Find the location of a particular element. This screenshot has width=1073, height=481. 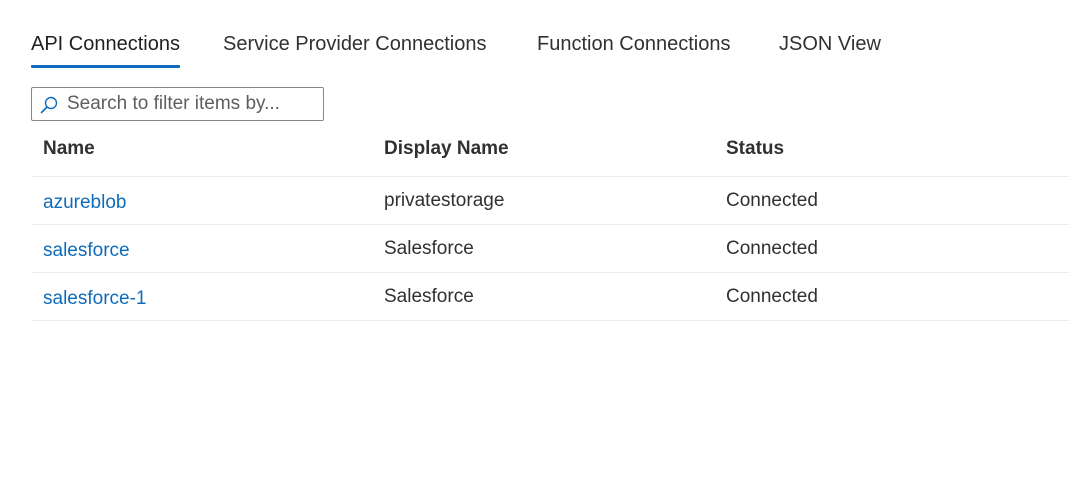

tab-function-connections: Function Connections is located at coordinates (633, 50).